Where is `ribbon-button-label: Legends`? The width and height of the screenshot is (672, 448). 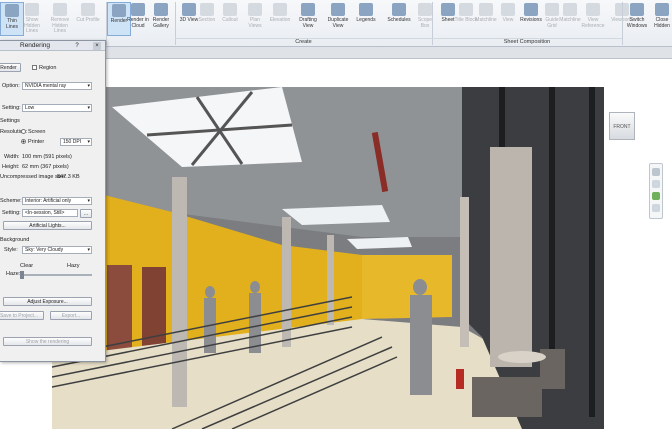 ribbon-button-label: Legends is located at coordinates (366, 20).